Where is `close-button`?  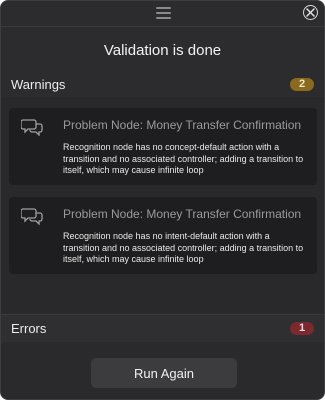 close-button is located at coordinates (310, 12).